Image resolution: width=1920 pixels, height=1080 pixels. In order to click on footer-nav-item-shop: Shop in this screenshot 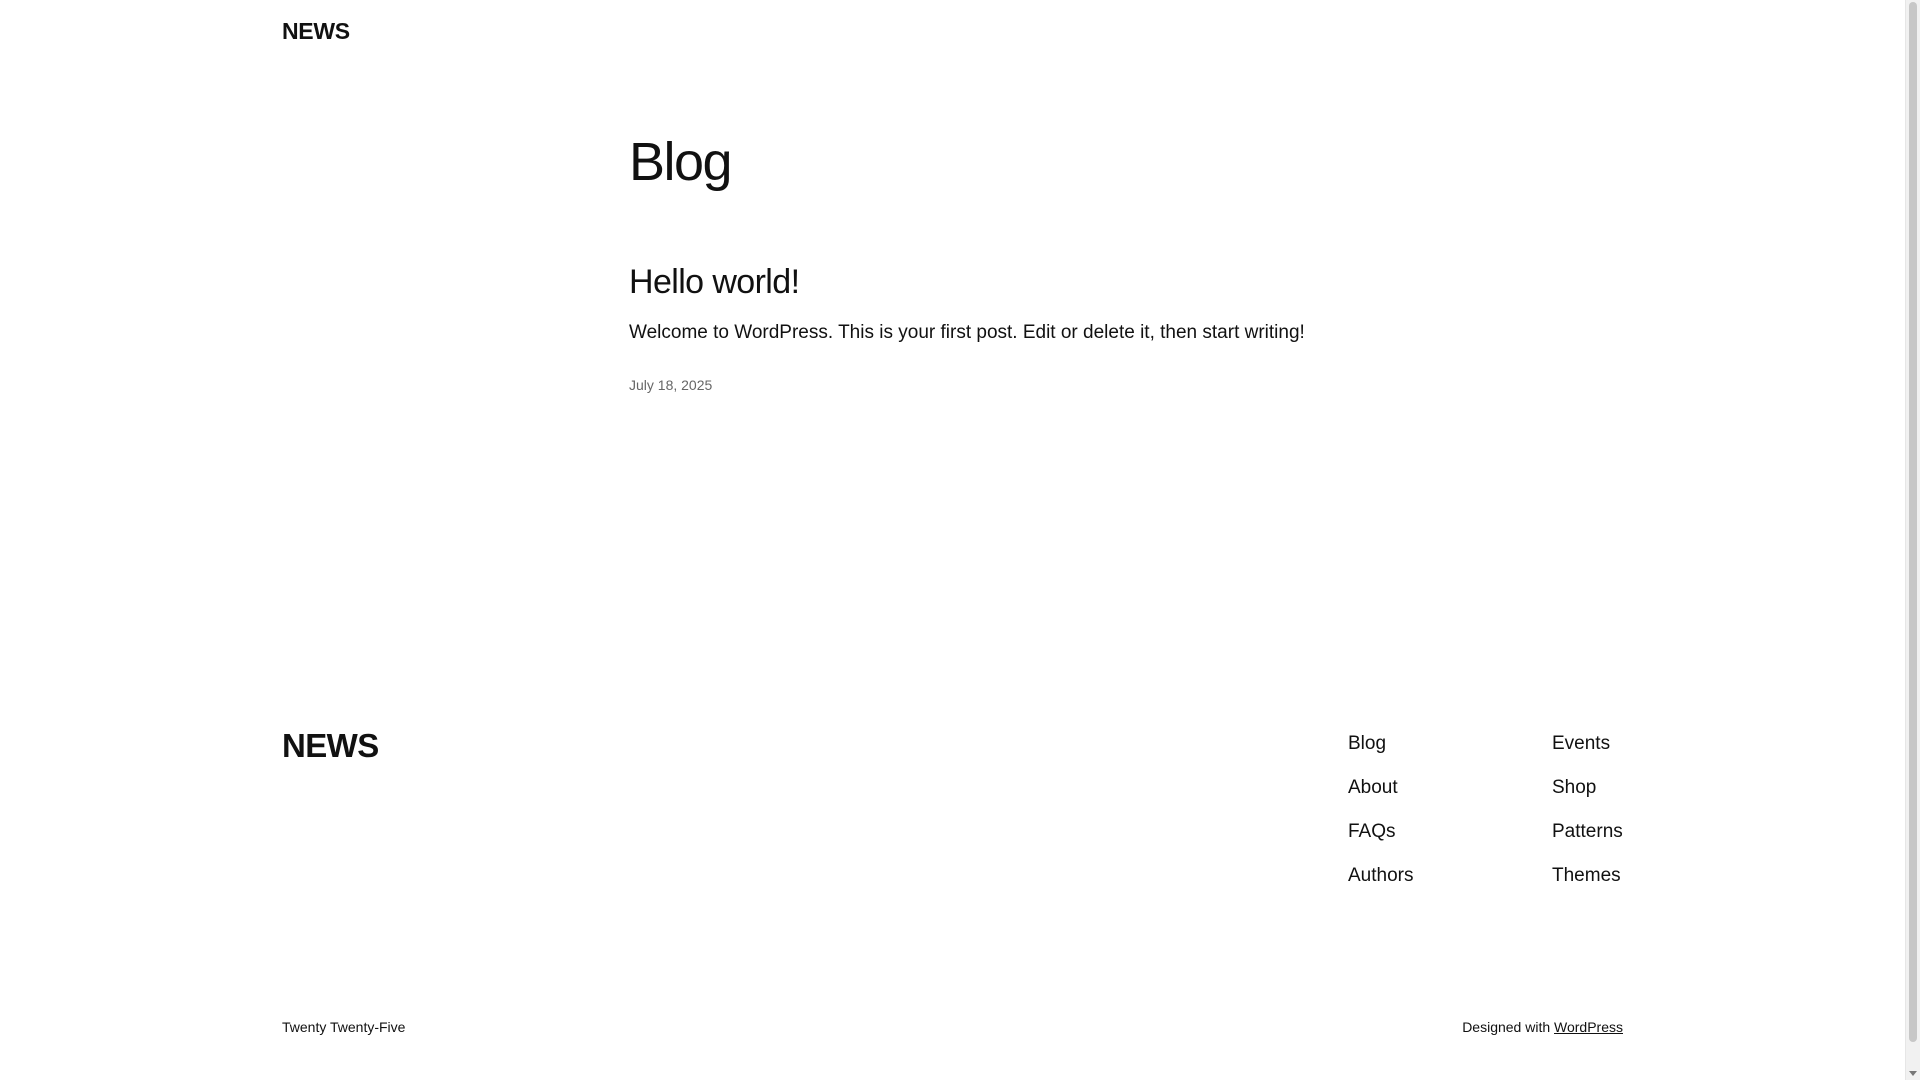, I will do `click(1587, 796)`.